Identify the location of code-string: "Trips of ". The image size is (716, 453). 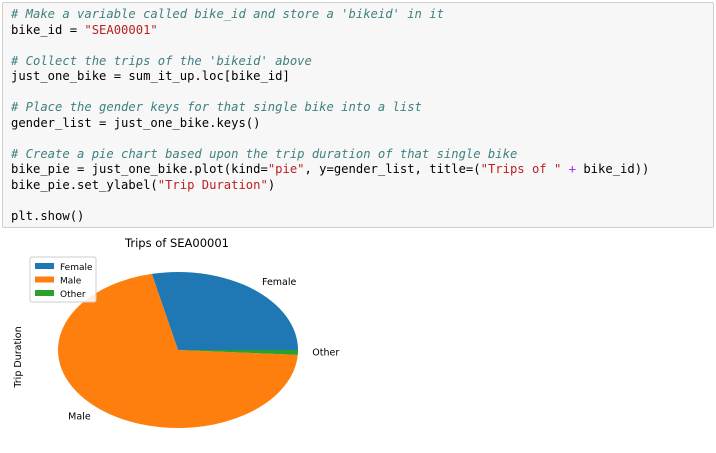
(521, 169).